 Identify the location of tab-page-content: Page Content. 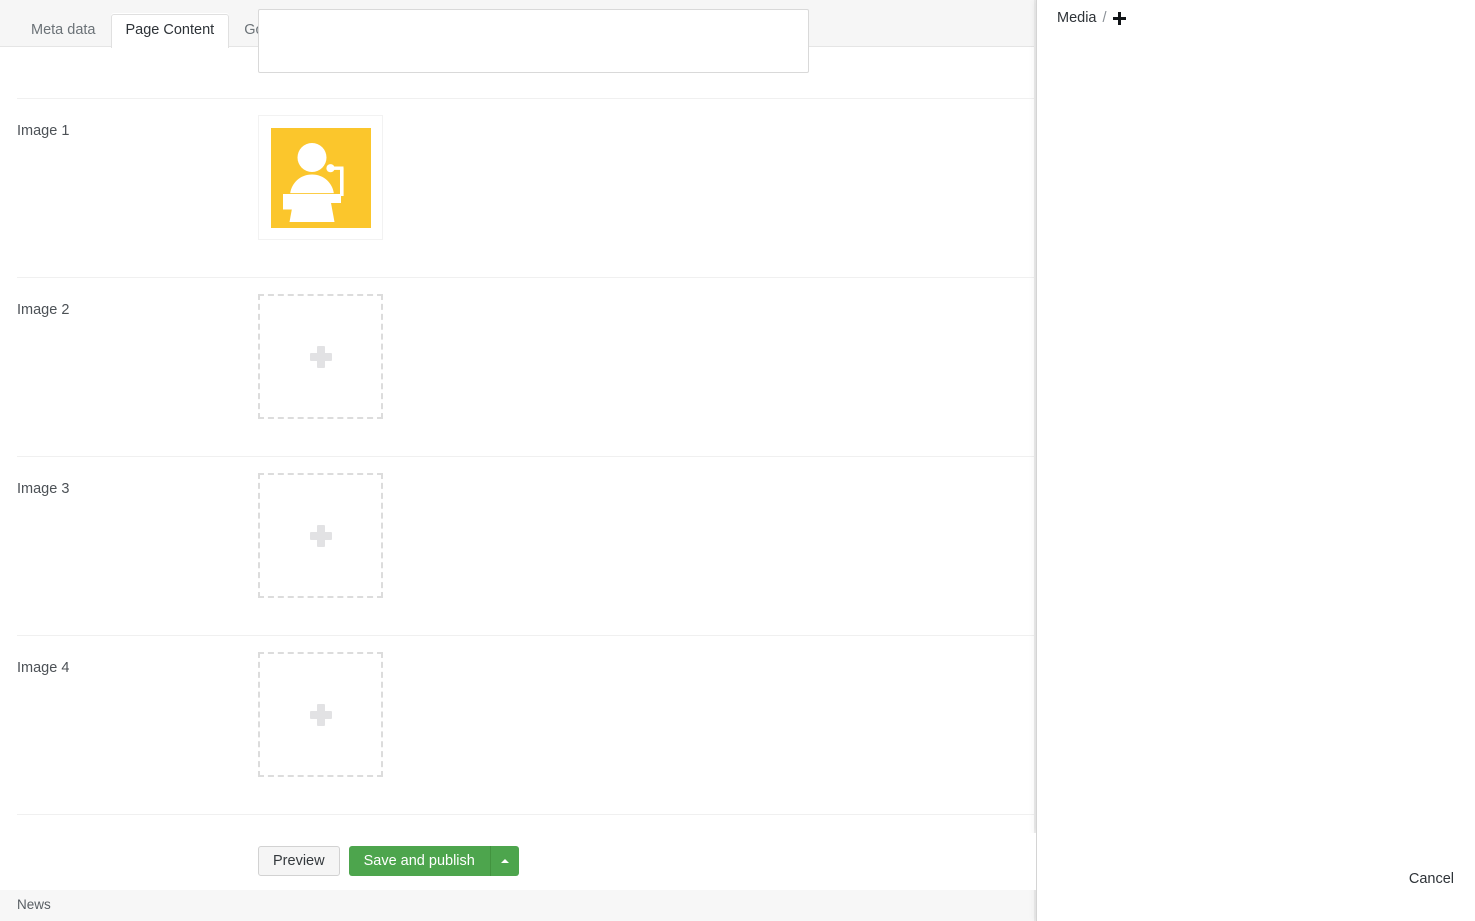
(170, 31).